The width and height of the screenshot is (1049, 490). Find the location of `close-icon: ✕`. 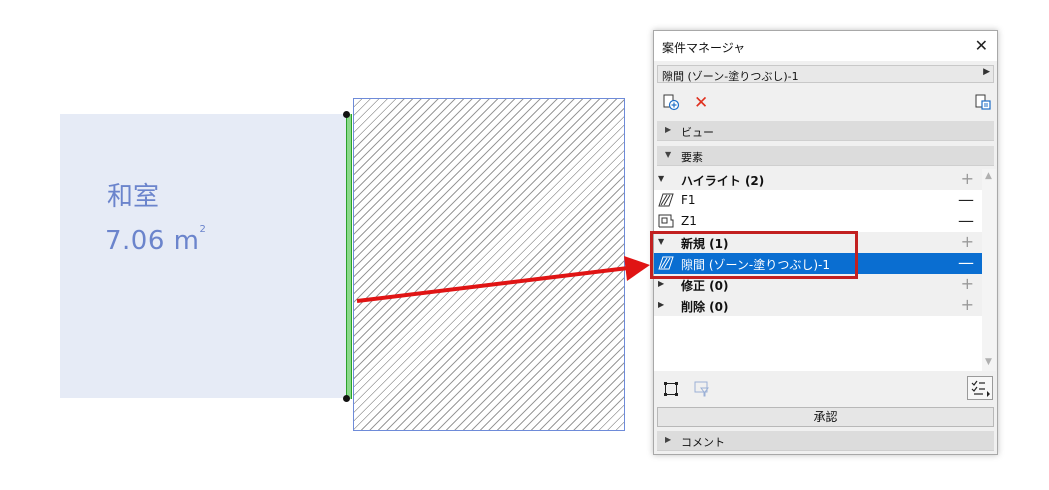

close-icon: ✕ is located at coordinates (981, 45).